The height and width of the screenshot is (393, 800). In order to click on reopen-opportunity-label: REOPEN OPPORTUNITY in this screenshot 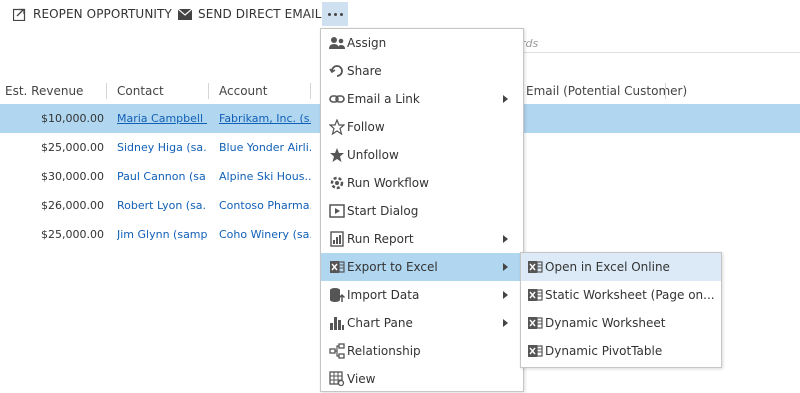, I will do `click(102, 14)`.